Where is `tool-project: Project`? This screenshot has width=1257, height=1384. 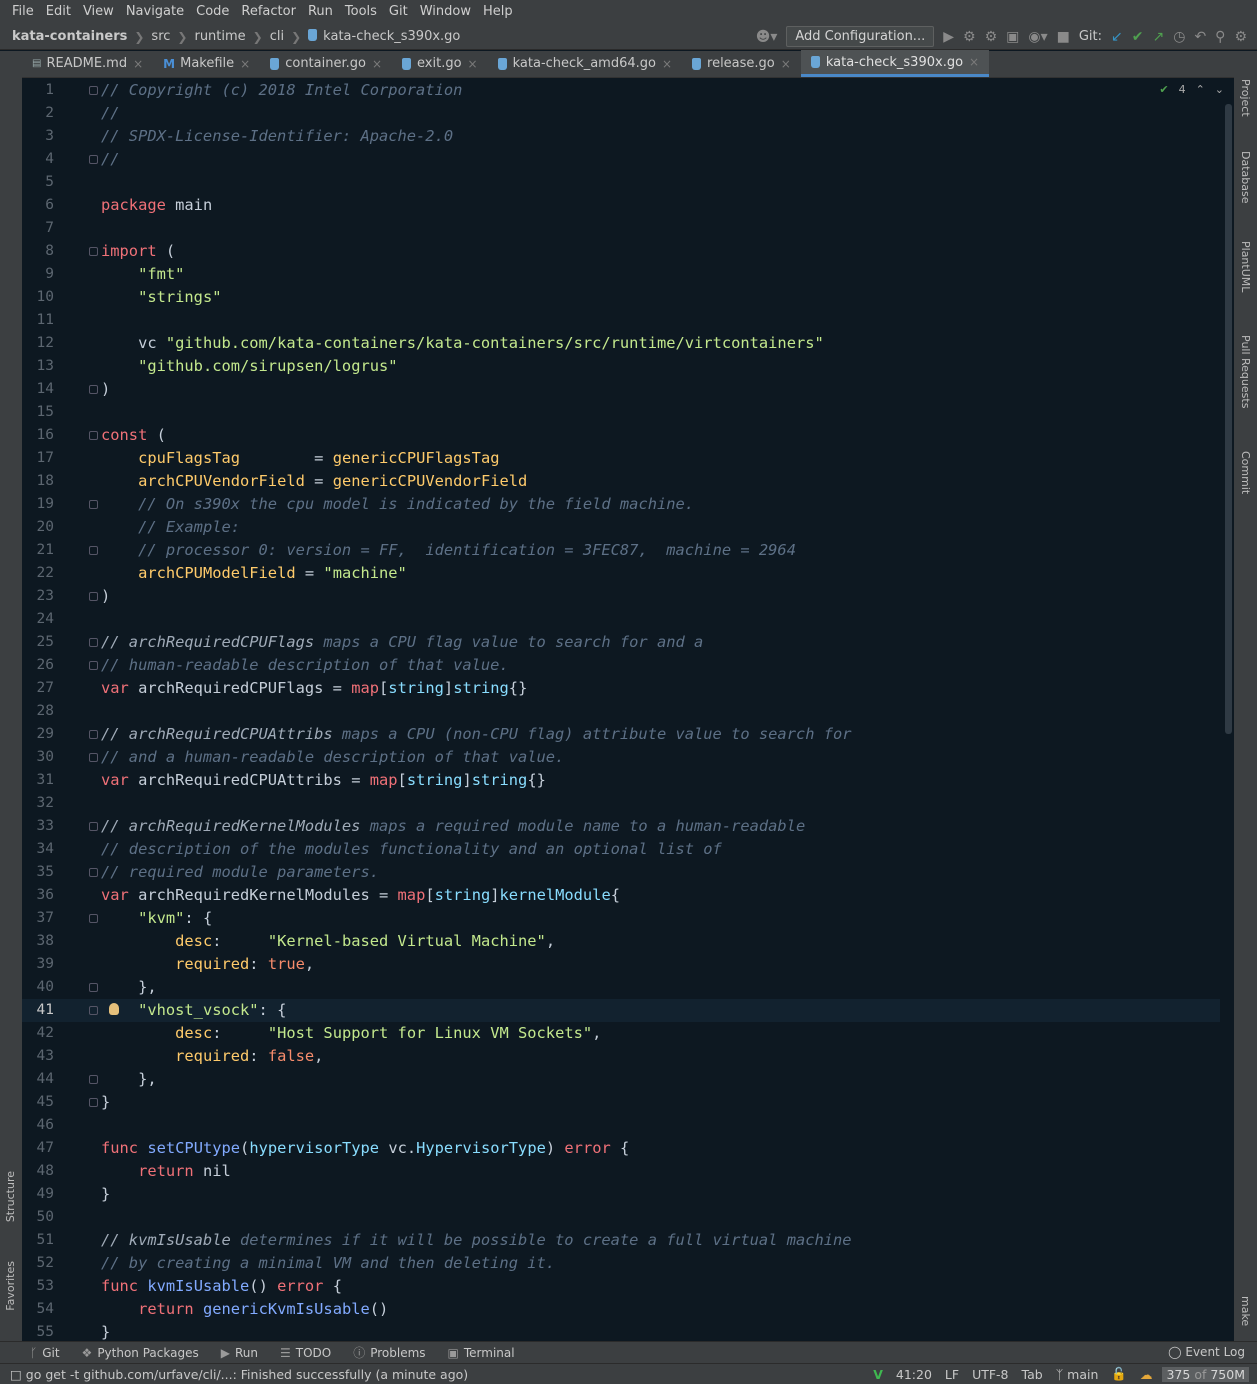 tool-project: Project is located at coordinates (1245, 98).